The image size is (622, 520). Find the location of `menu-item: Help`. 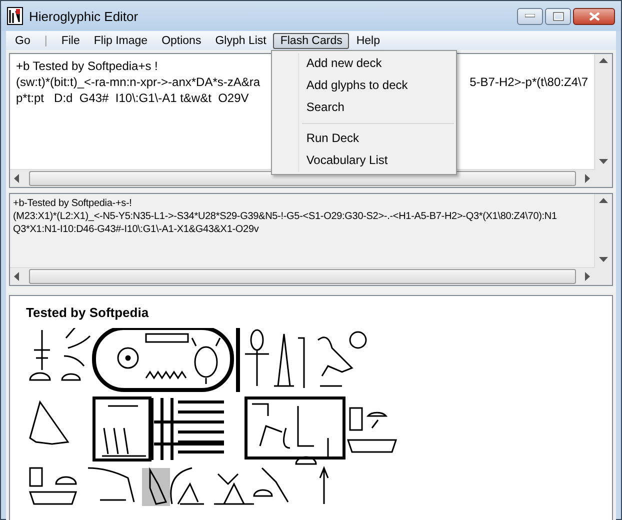

menu-item: Help is located at coordinates (368, 40).